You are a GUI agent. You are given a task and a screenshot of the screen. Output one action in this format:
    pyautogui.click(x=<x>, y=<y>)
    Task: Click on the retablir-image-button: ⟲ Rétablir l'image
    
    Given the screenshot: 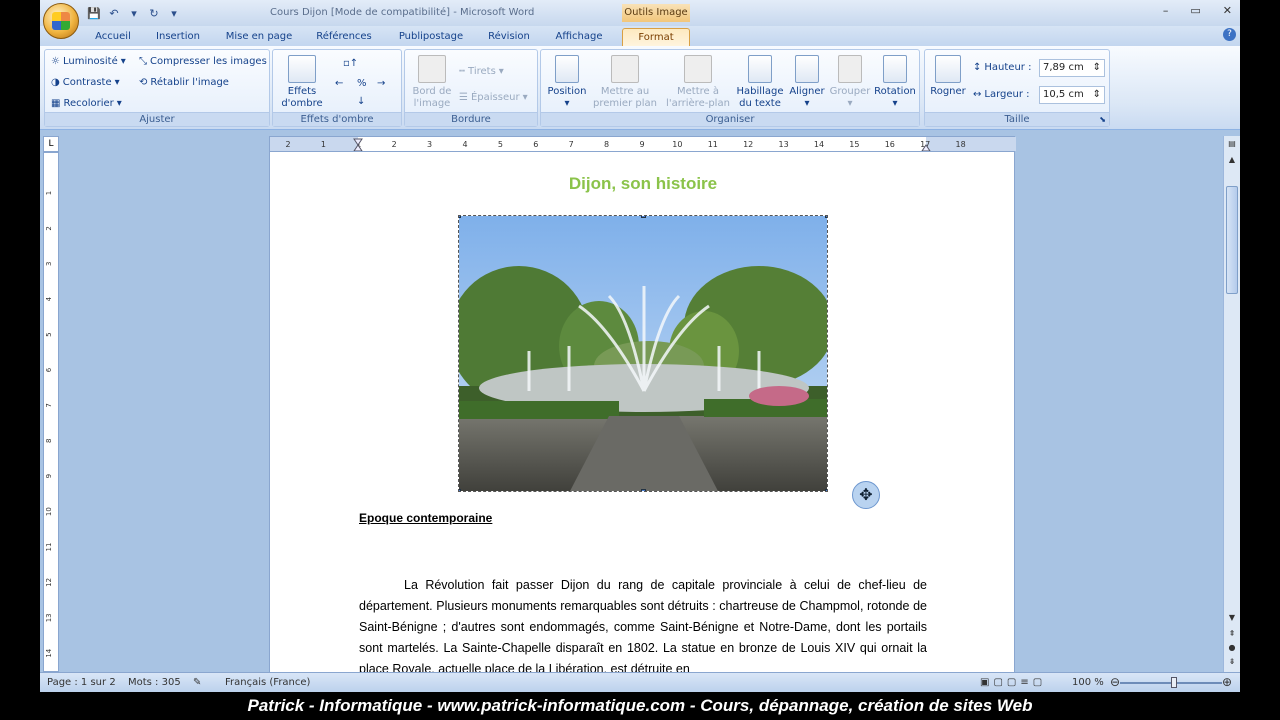 What is the action you would take?
    pyautogui.click(x=184, y=82)
    